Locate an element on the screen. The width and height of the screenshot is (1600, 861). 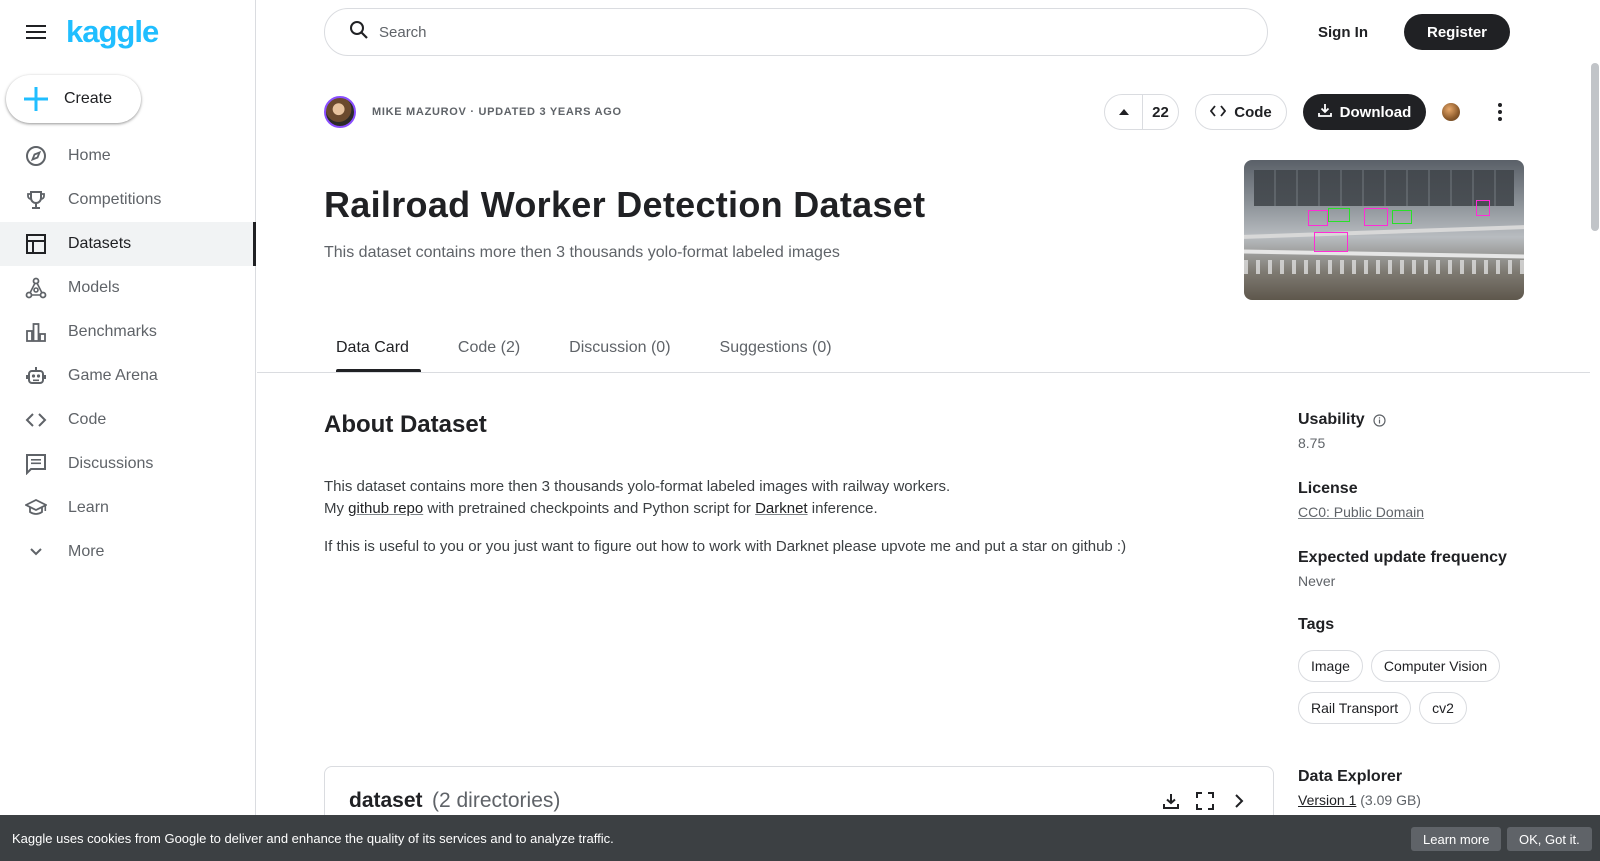
cookie-learn-more-button: Learn more is located at coordinates (1456, 839).